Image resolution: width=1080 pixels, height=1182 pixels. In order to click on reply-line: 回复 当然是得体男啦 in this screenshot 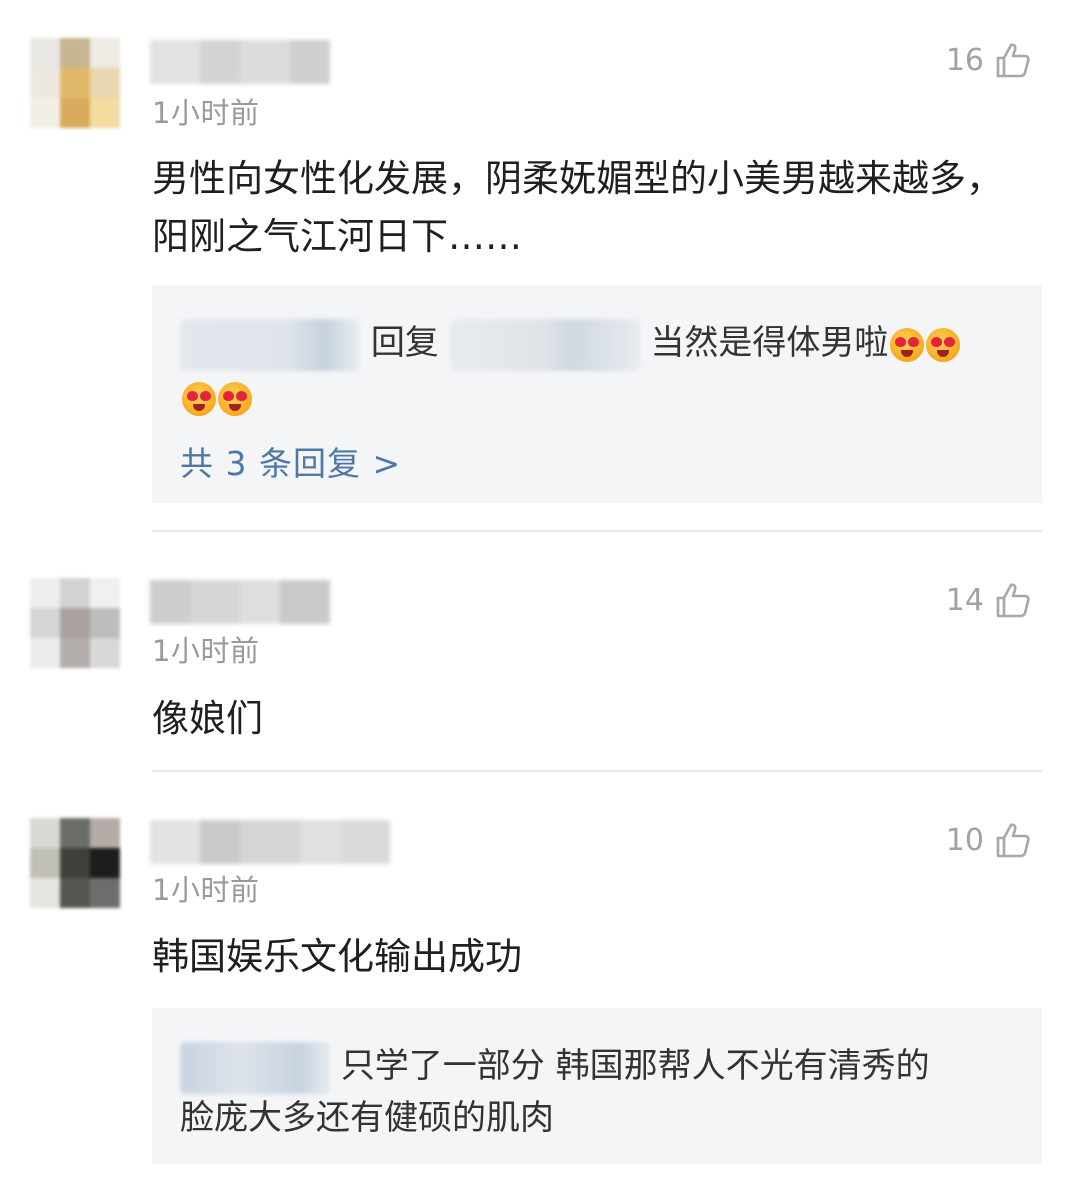, I will do `click(570, 343)`.